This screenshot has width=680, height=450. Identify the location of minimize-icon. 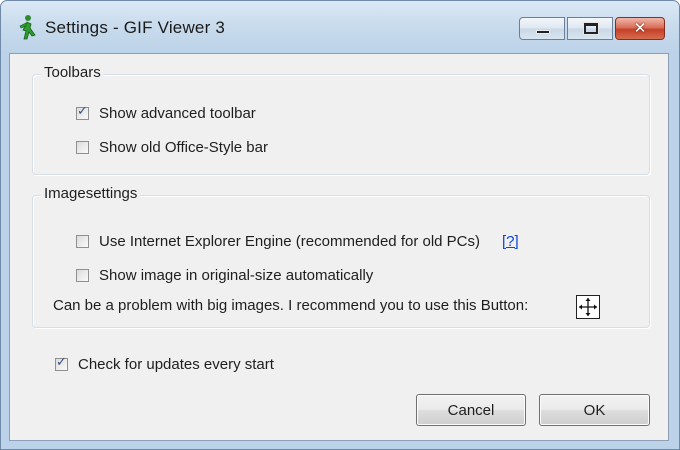
(543, 32).